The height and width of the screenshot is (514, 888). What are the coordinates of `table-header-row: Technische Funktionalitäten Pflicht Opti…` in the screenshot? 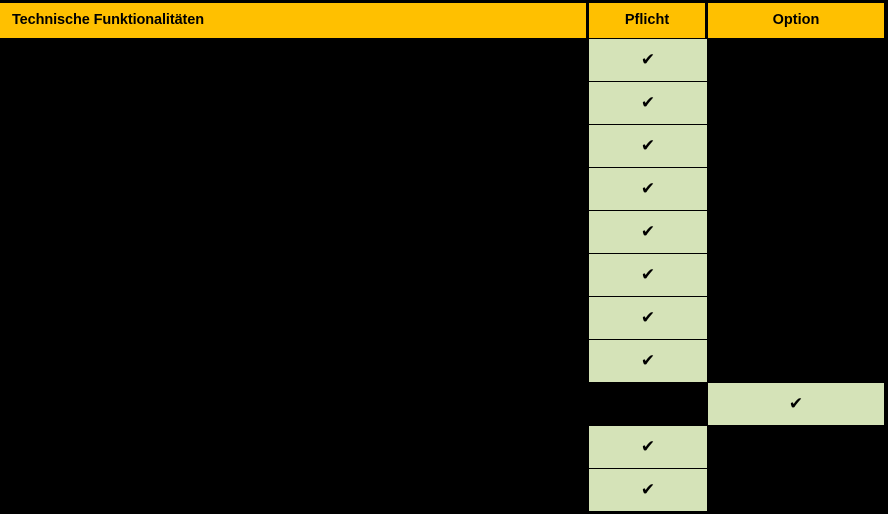 It's located at (444, 20).